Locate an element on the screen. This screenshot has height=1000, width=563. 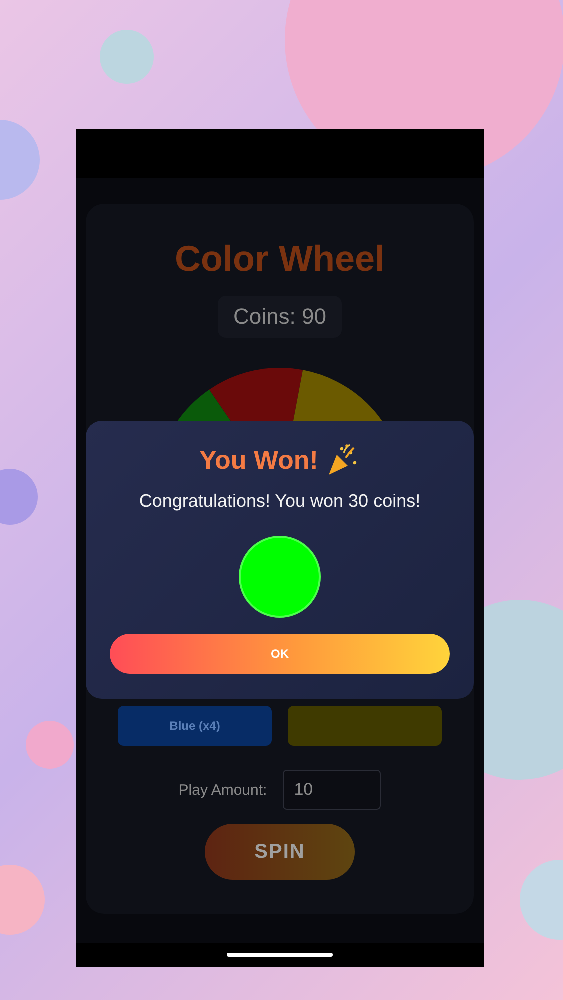
coin-balance: Coins: 90 is located at coordinates (280, 317).